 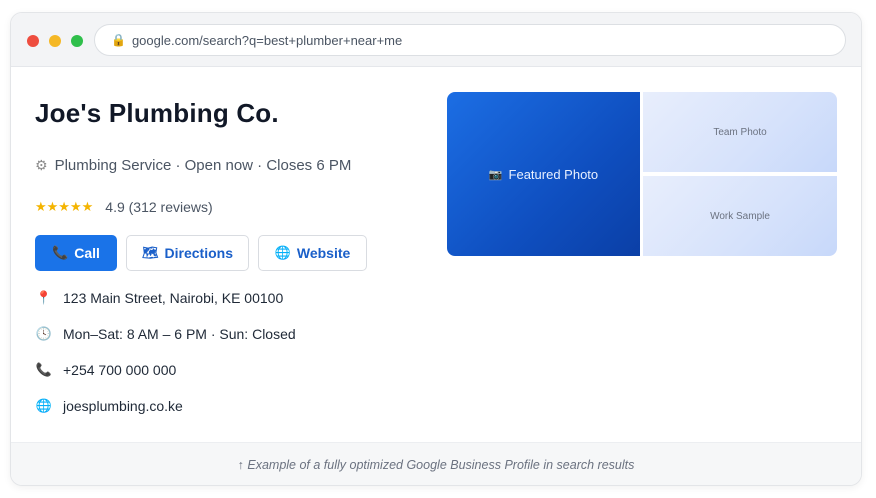 I want to click on rating-row: ★★★★★ 4.9 (312 reviews), so click(x=124, y=207).